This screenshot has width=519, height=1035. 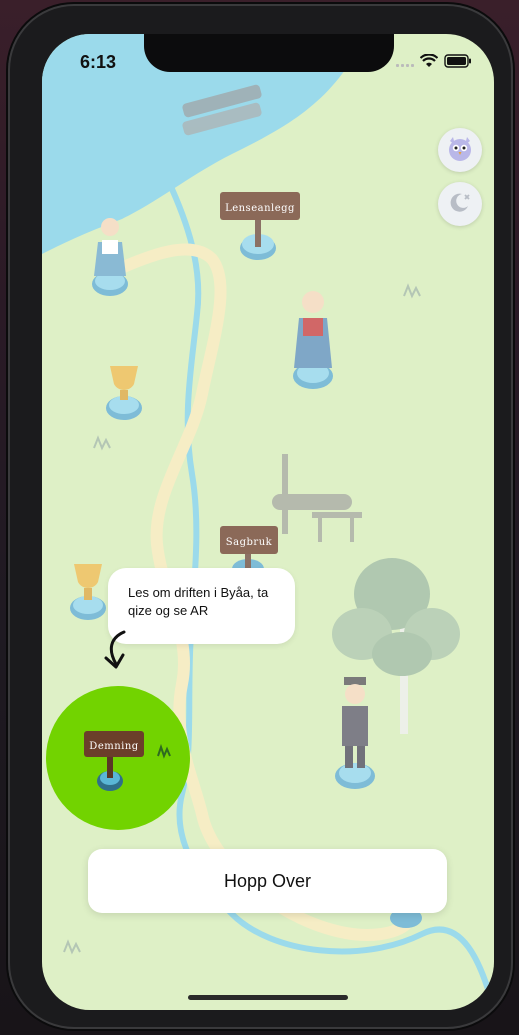 What do you see at coordinates (405, 64) in the screenshot?
I see `signal-icon` at bounding box center [405, 64].